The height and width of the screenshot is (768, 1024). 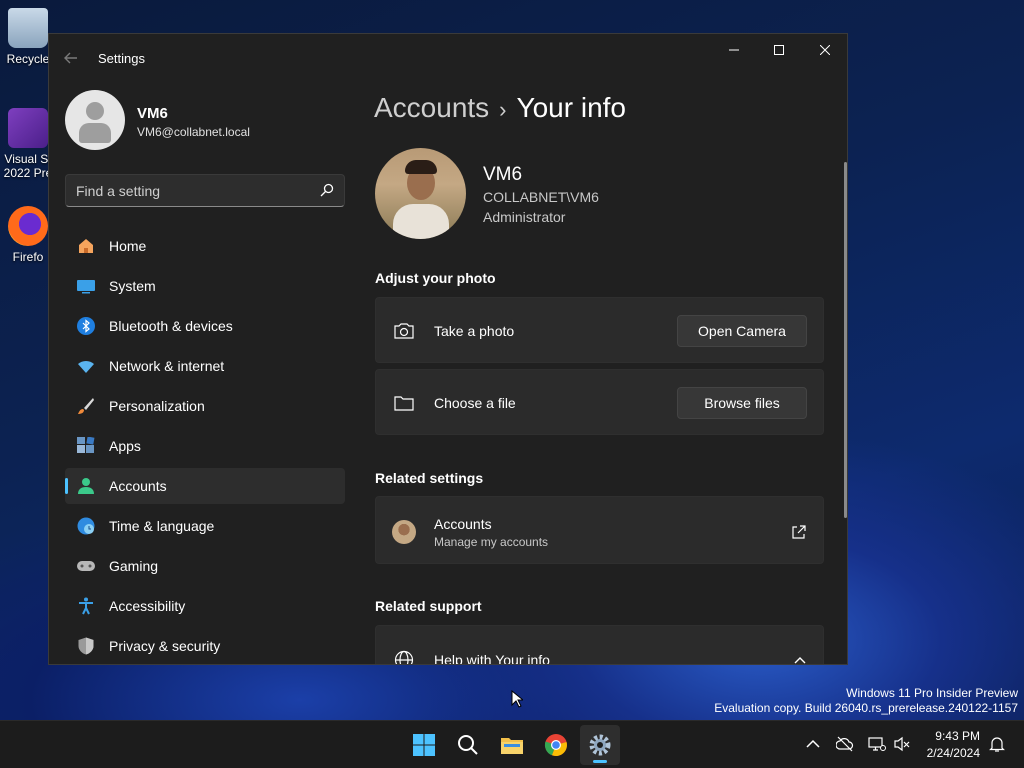 What do you see at coordinates (28, 128) in the screenshot?
I see `visual-studio-icon` at bounding box center [28, 128].